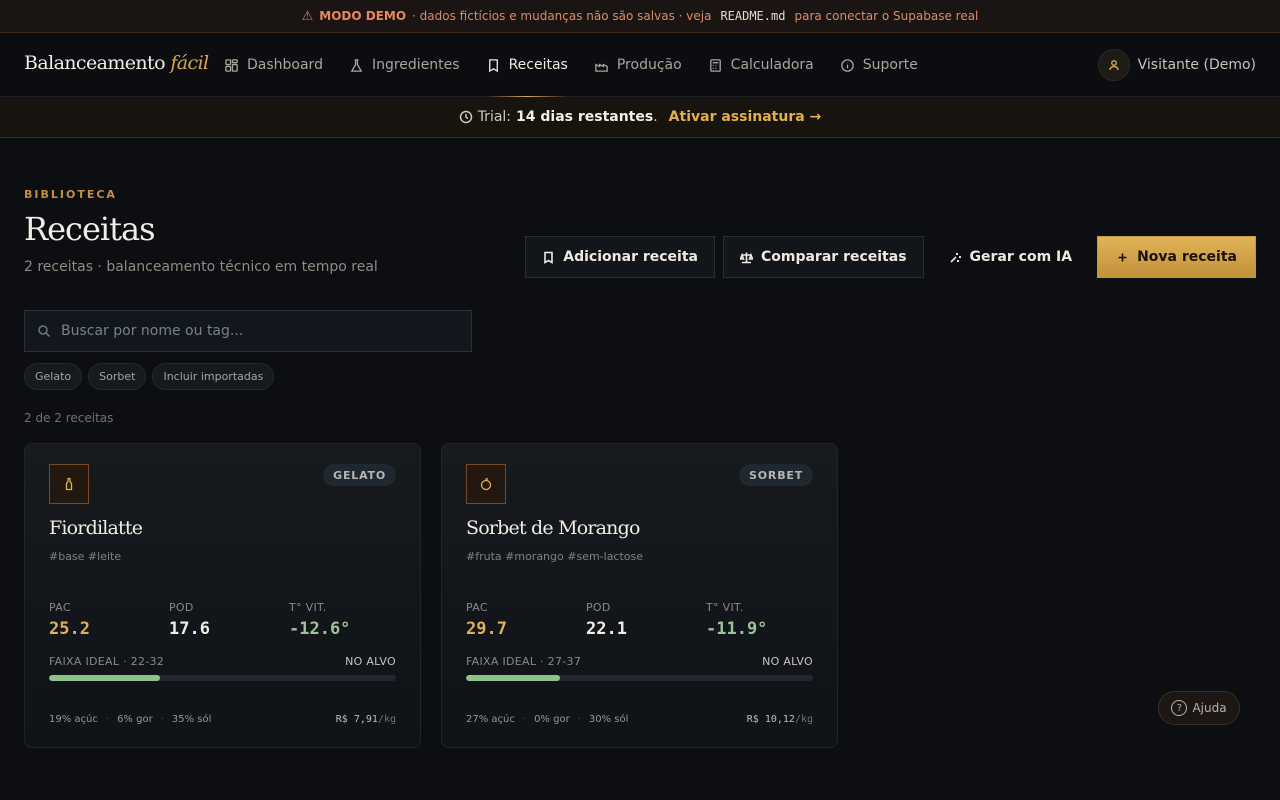 The height and width of the screenshot is (800, 1280). What do you see at coordinates (356, 65) in the screenshot?
I see `flask-icon` at bounding box center [356, 65].